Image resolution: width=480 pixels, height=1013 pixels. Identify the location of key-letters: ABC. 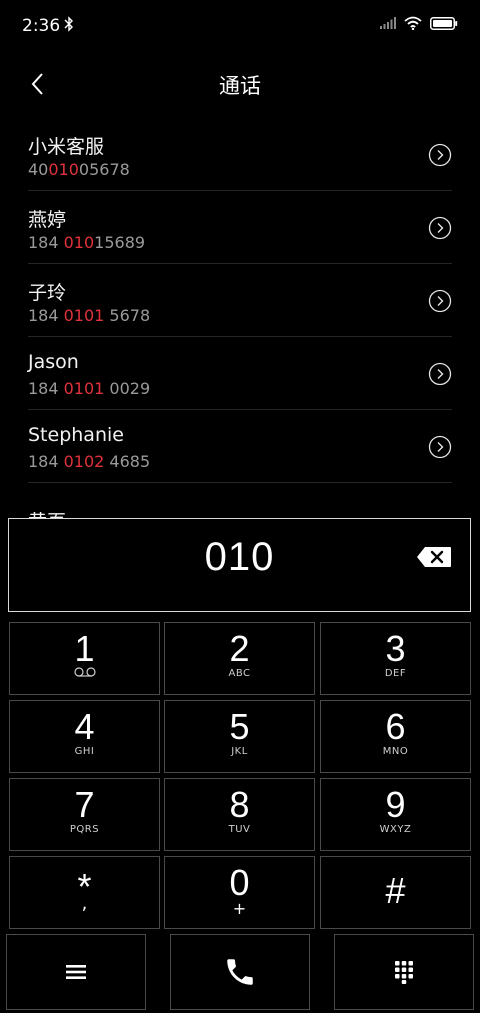
(239, 673).